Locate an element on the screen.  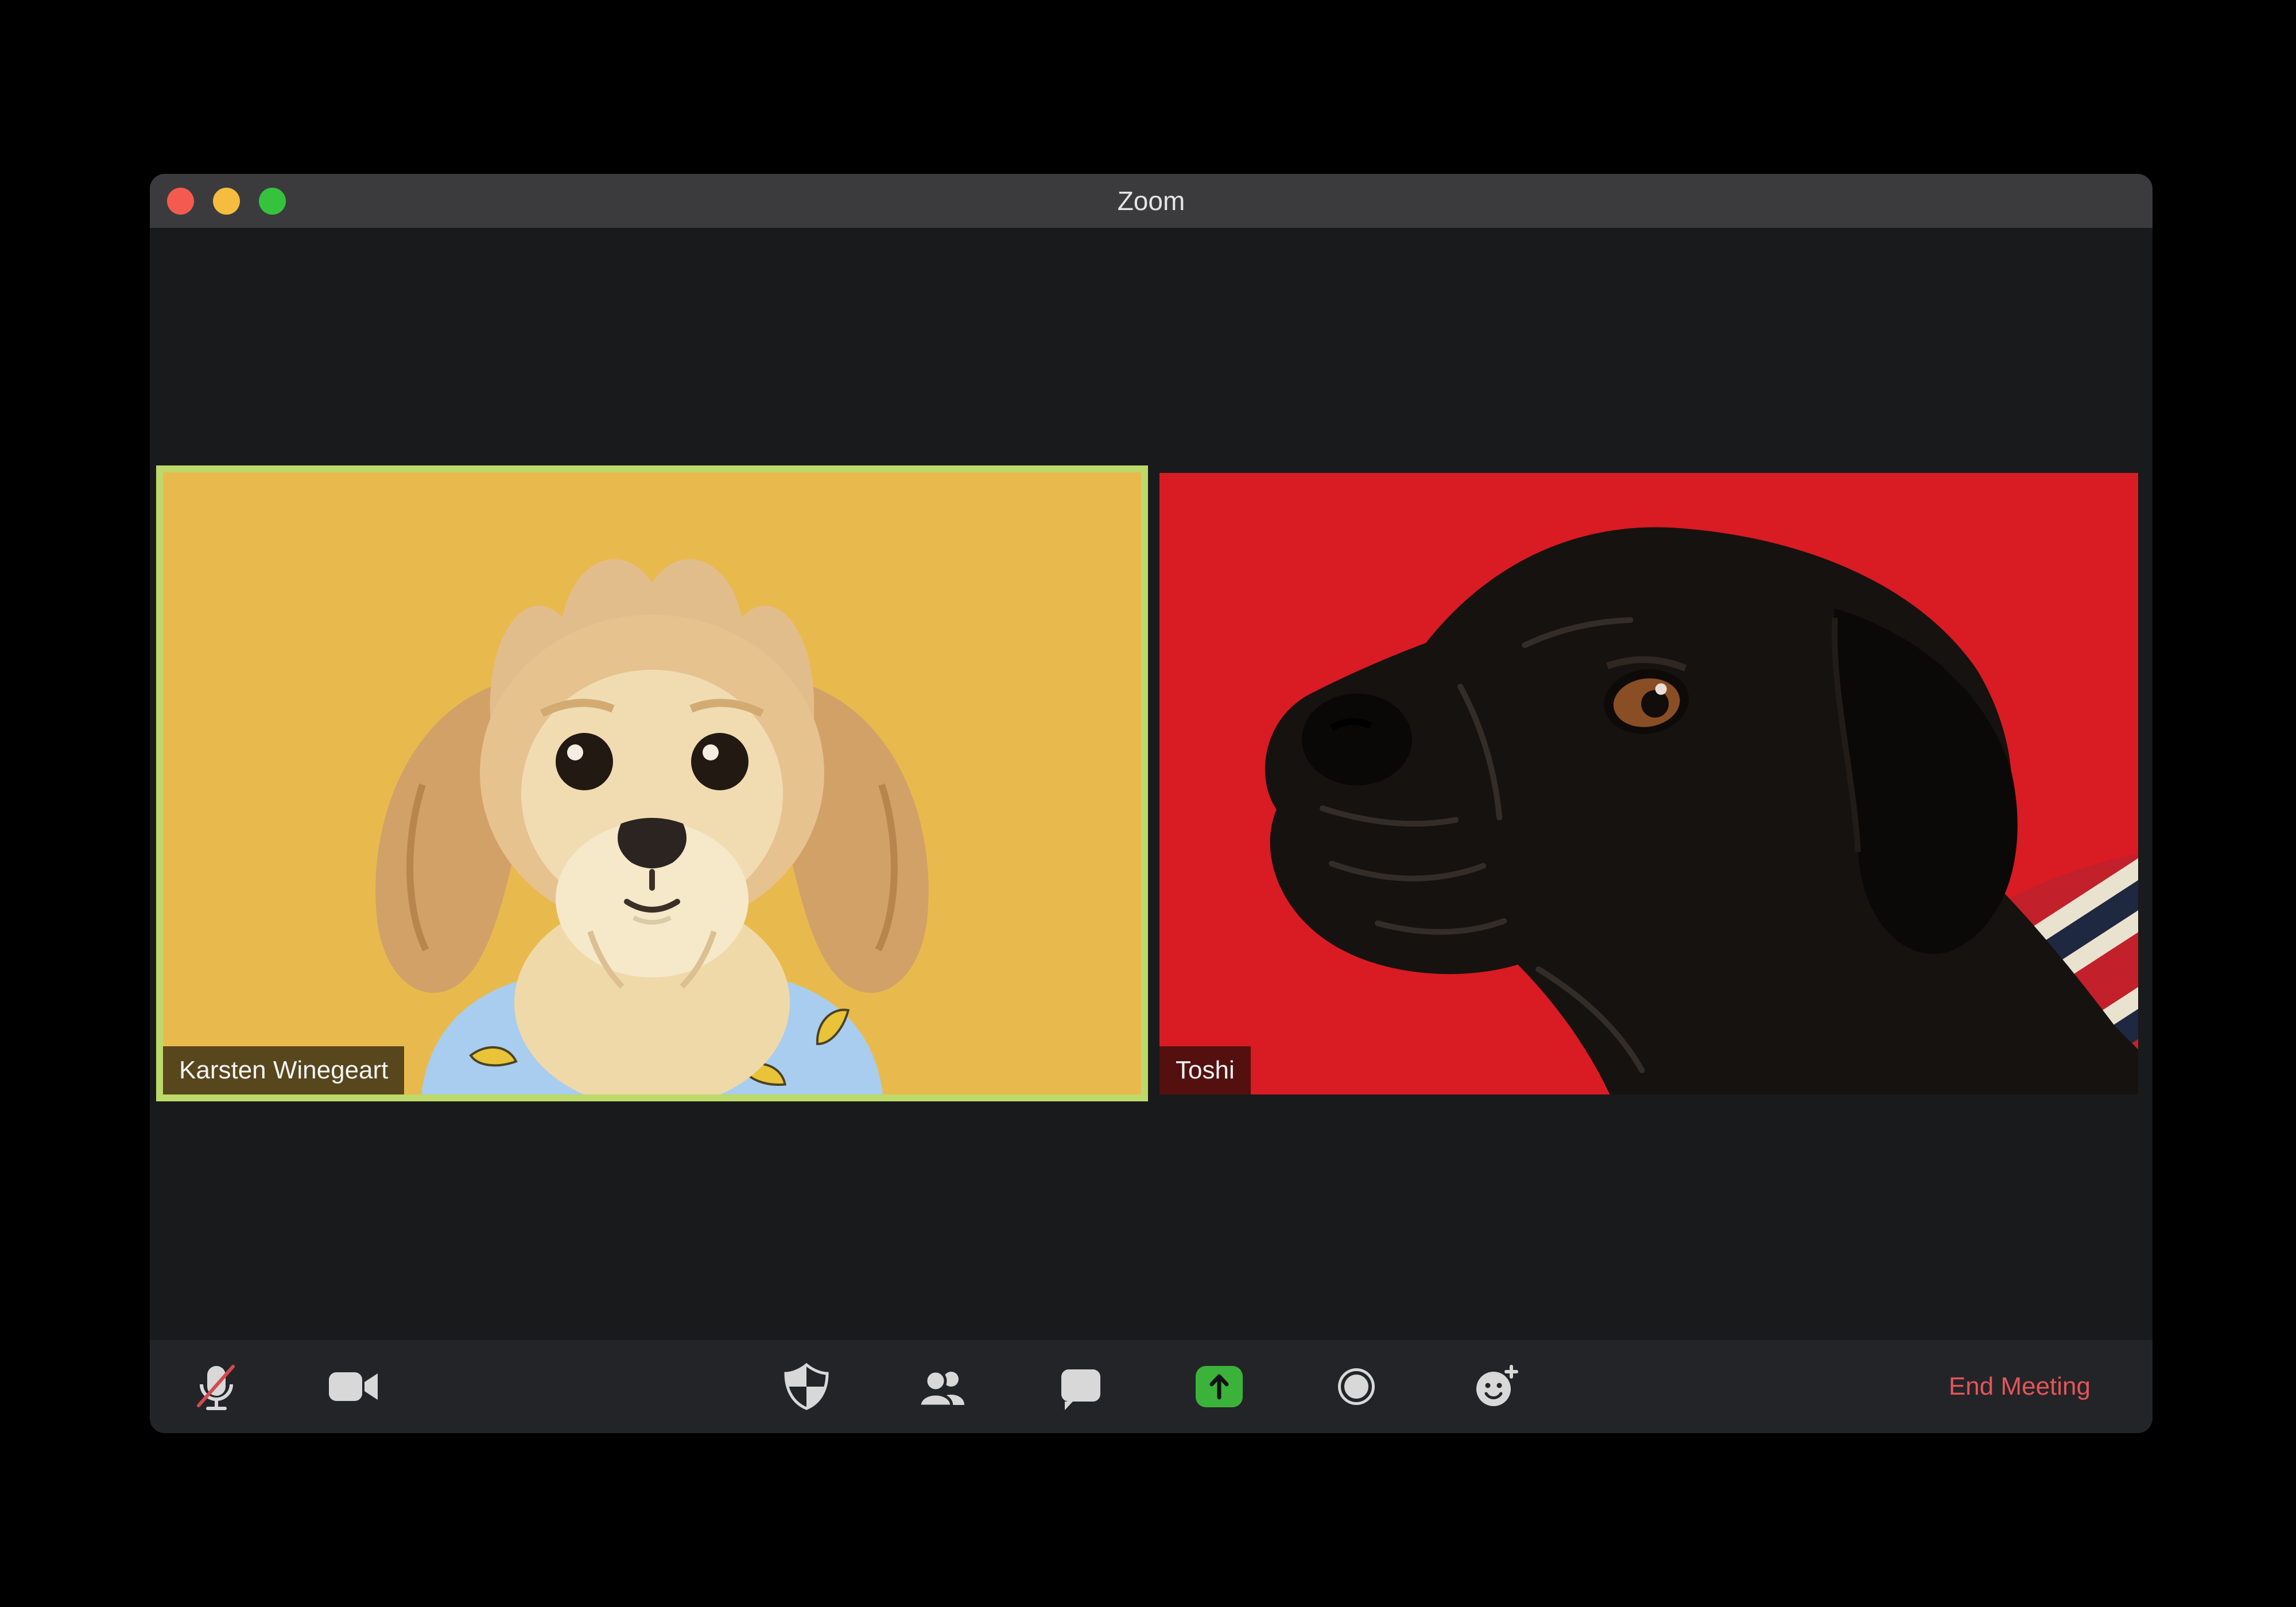
traffic-lights is located at coordinates (226, 201).